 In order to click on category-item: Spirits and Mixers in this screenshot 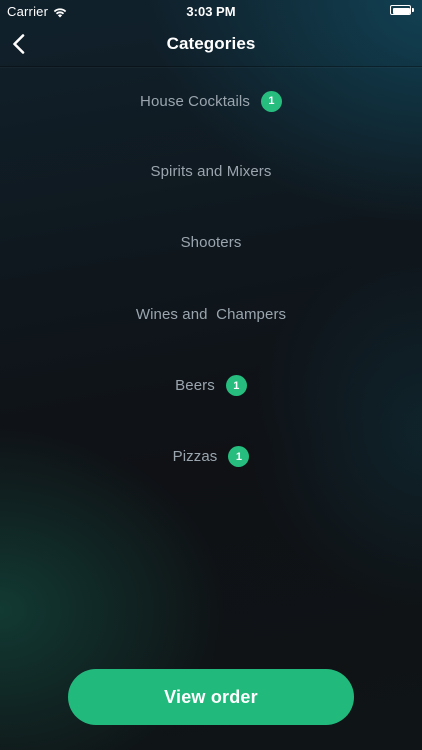, I will do `click(211, 171)`.